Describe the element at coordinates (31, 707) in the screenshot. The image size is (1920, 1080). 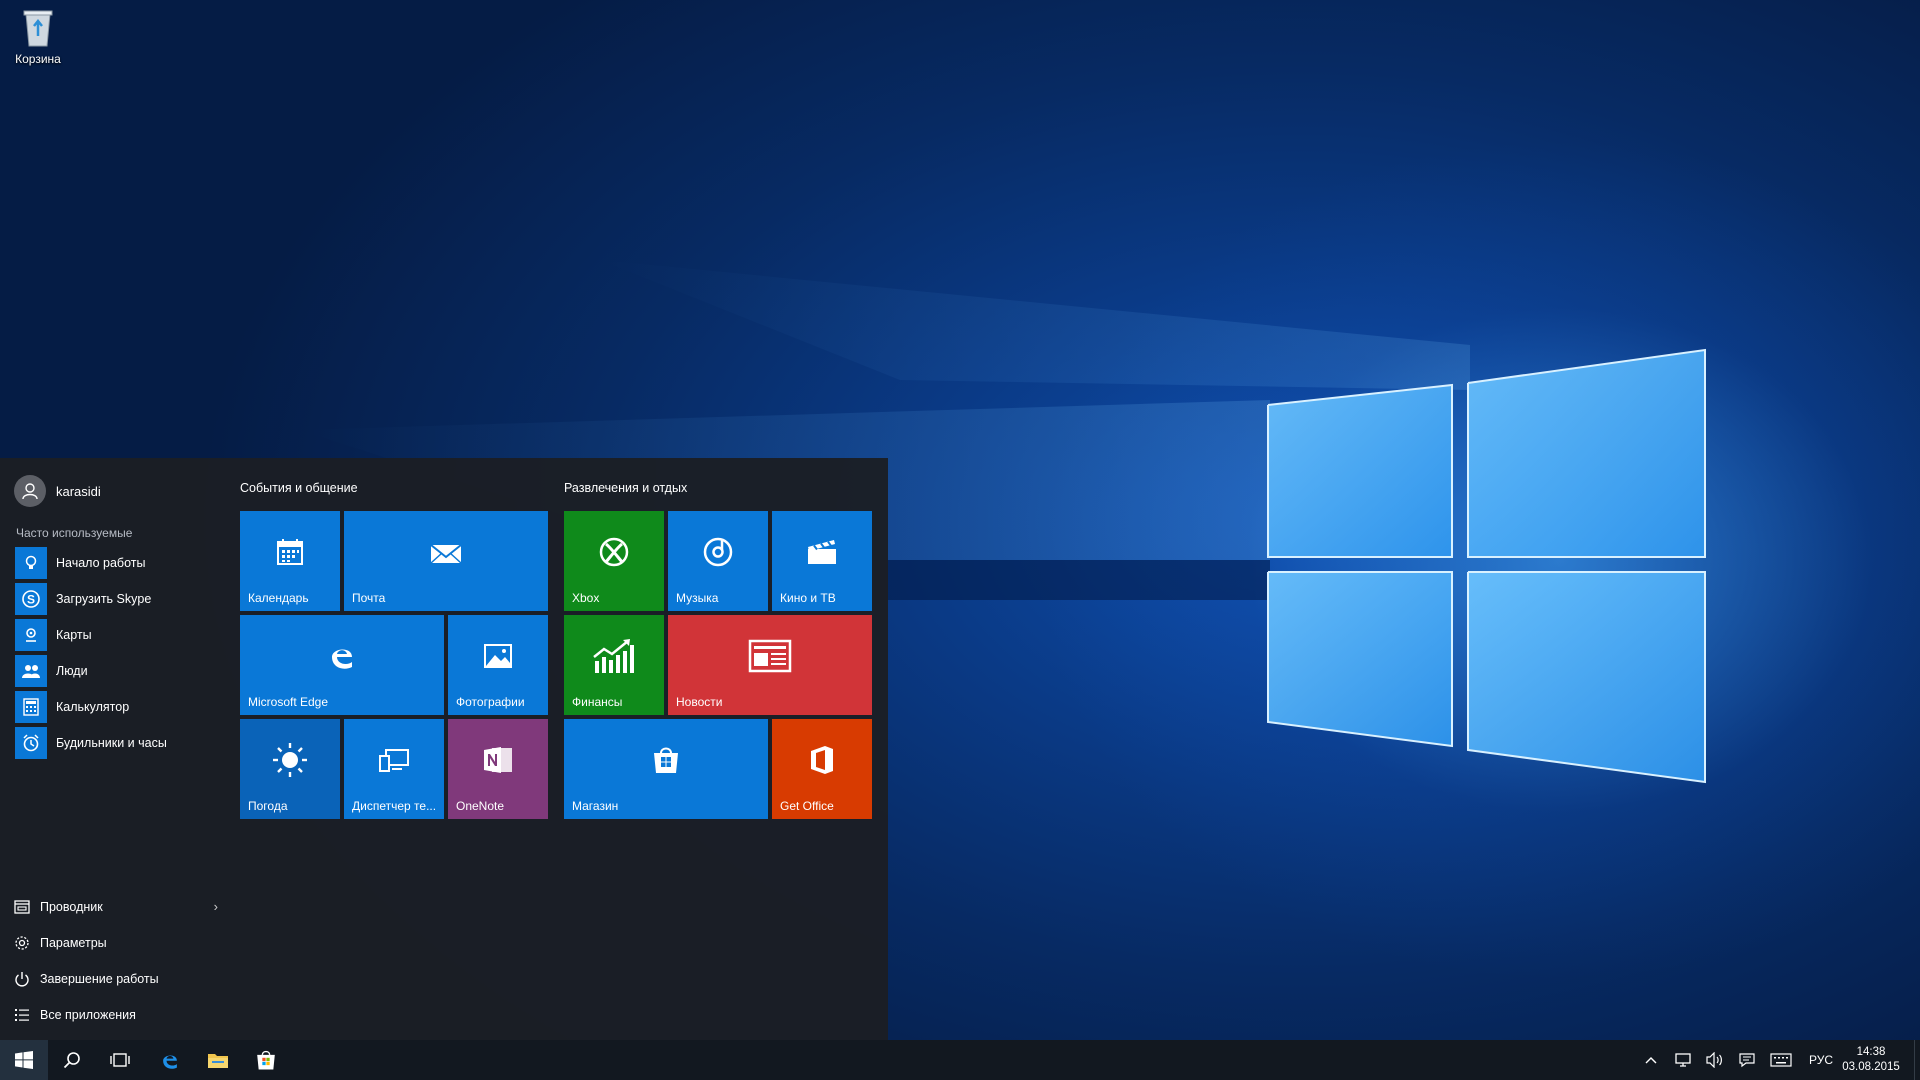
I see `calculator-icon` at that location.